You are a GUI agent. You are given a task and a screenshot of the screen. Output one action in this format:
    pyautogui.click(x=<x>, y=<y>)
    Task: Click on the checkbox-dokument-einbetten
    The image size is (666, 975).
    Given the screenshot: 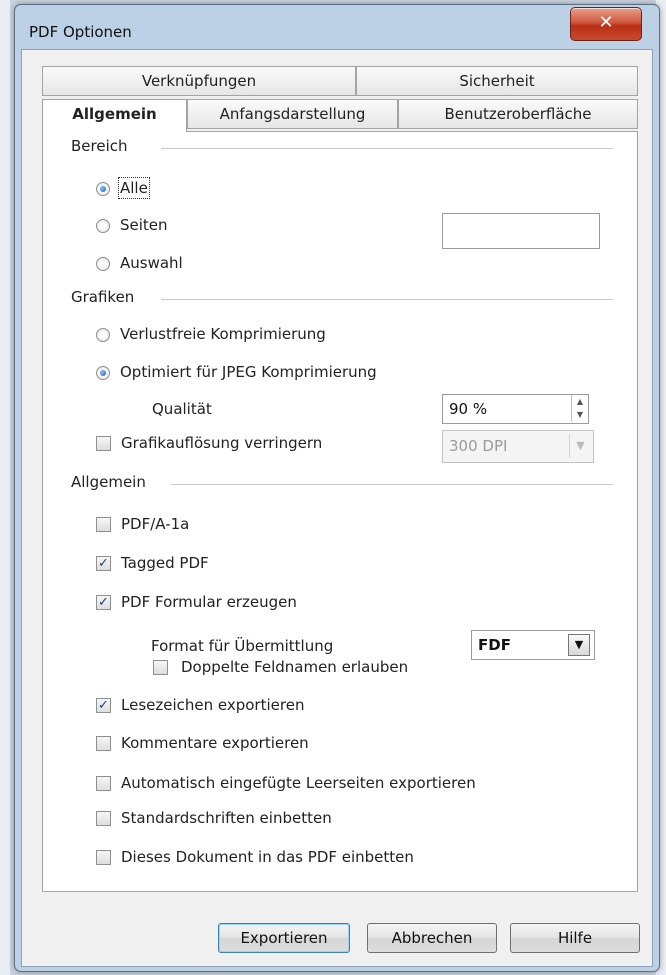 What is the action you would take?
    pyautogui.click(x=103, y=857)
    